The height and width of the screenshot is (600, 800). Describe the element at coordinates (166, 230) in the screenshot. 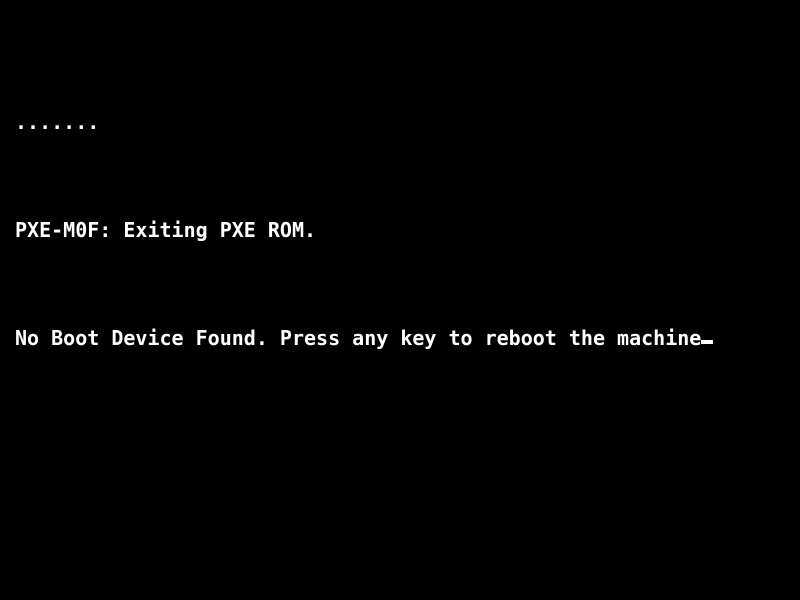

I see `pxe-status-text: PXE-M0F: Exiting PXE ROM.` at that location.